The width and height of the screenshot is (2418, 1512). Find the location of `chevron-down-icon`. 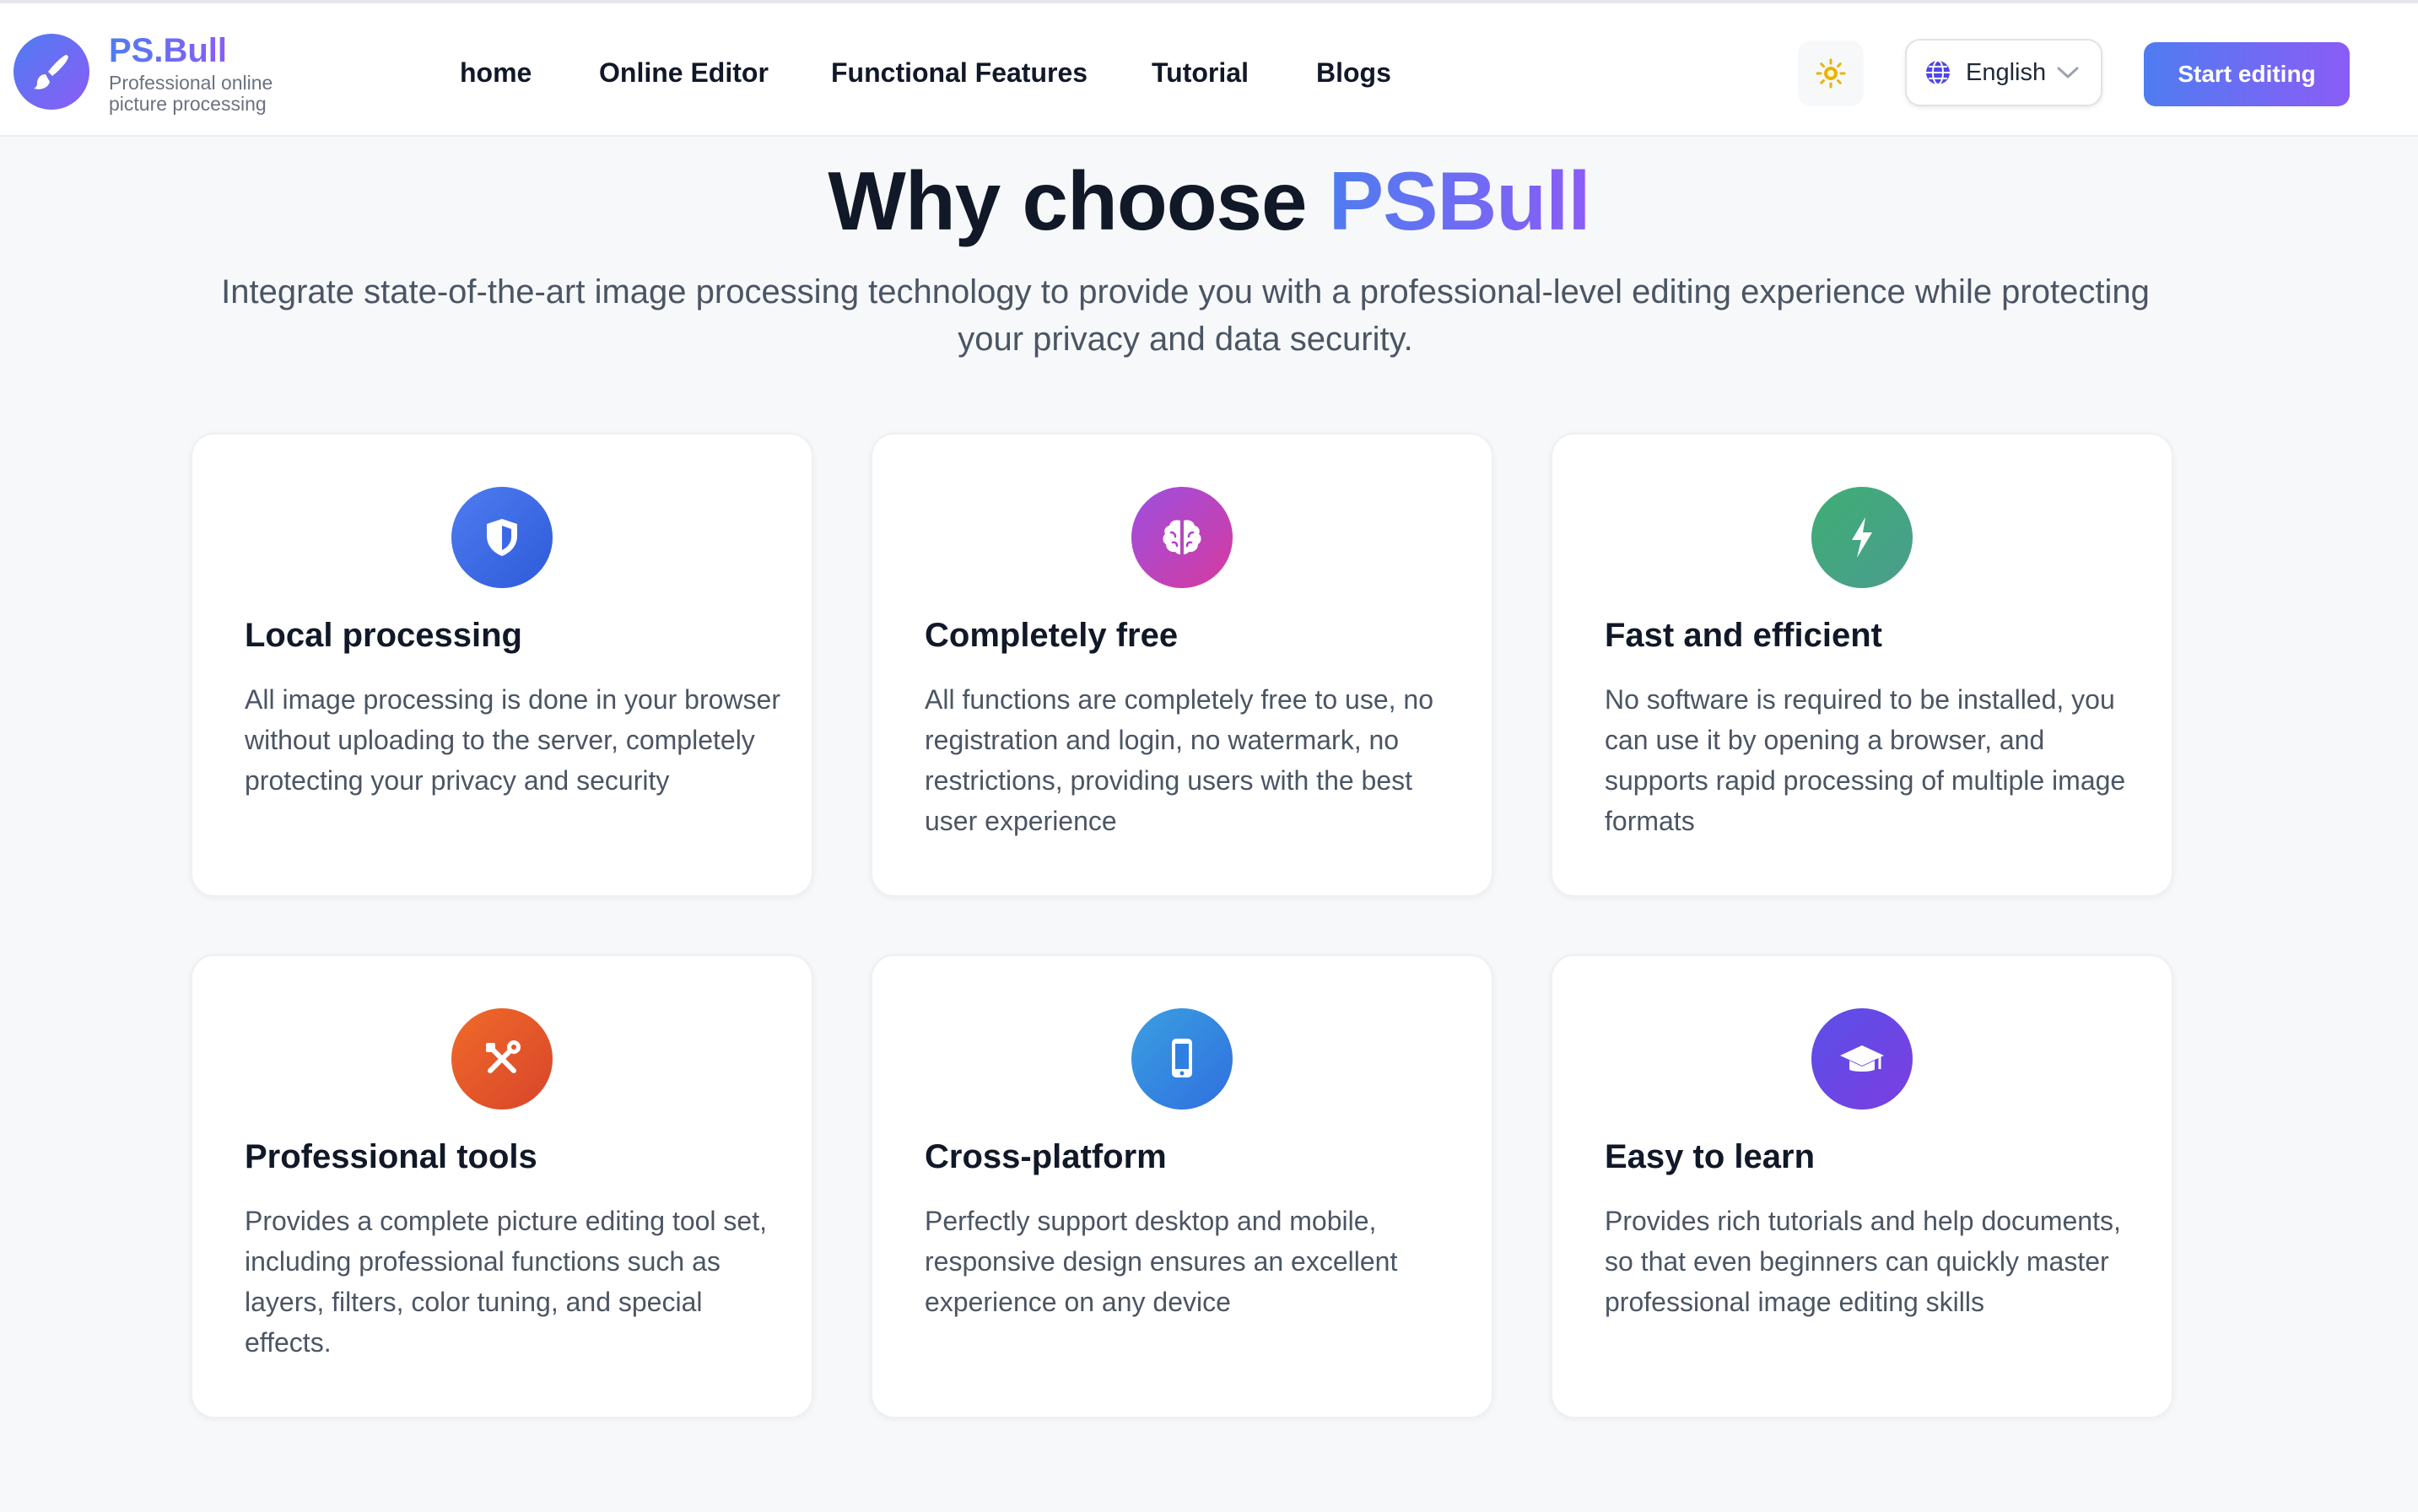

chevron-down-icon is located at coordinates (2068, 72).